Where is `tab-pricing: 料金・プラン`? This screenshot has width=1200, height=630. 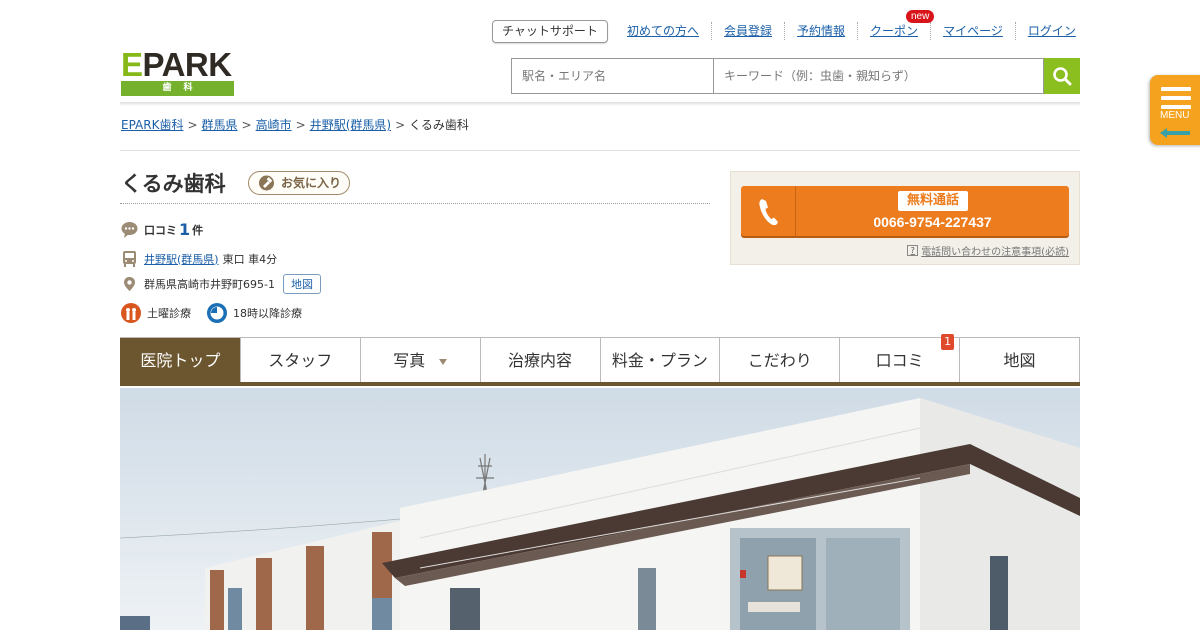
tab-pricing: 料金・プラン is located at coordinates (659, 360).